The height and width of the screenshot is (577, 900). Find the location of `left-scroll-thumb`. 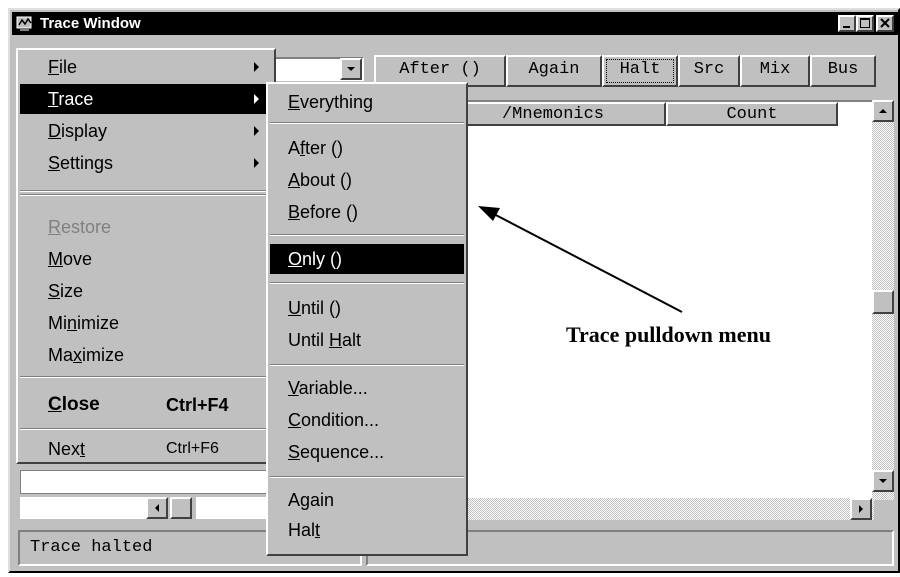

left-scroll-thumb is located at coordinates (181, 508).